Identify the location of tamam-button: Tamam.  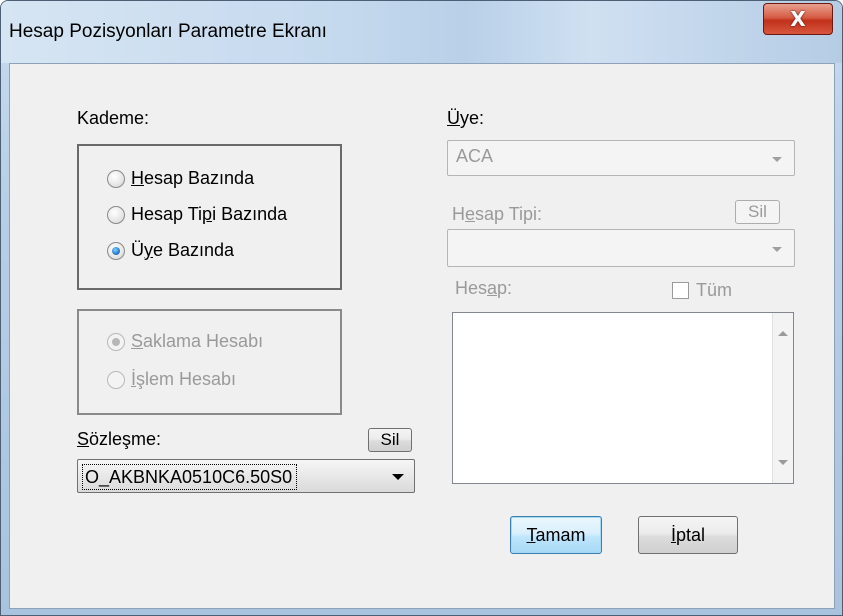
(556, 535).